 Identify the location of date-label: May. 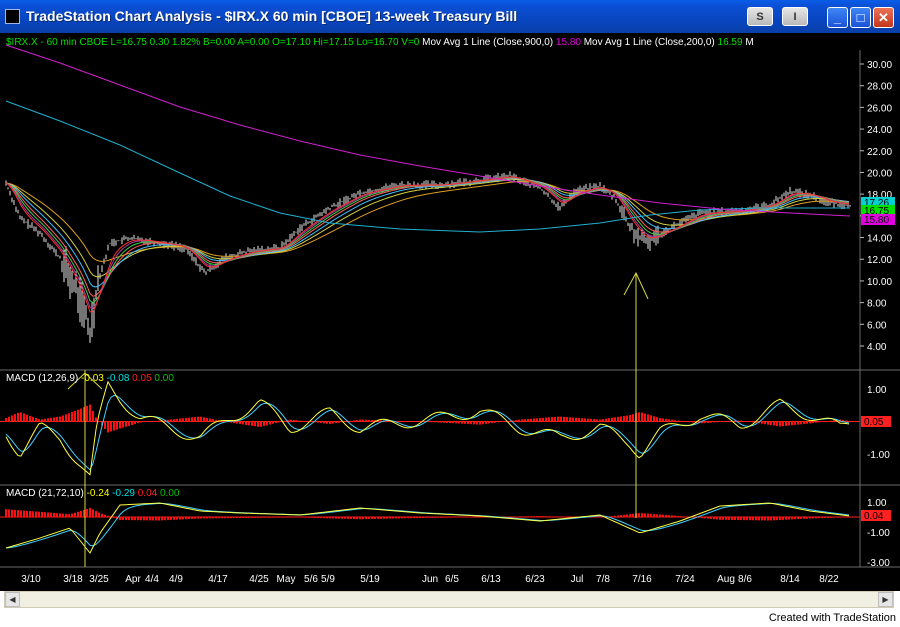
(286, 579).